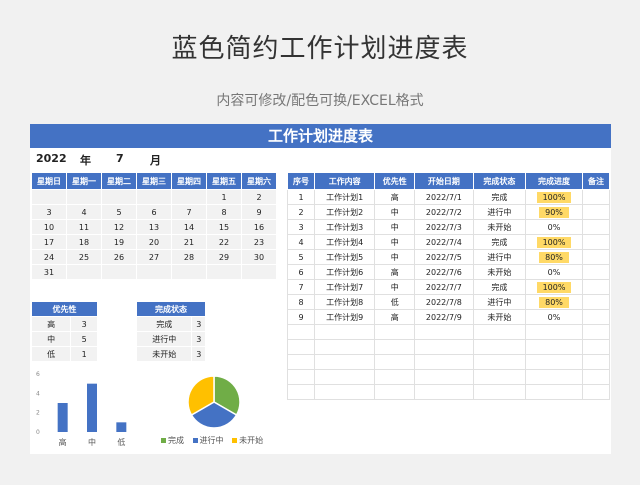 The width and height of the screenshot is (640, 485). What do you see at coordinates (554, 212) in the screenshot?
I see `task-cell: 90%` at bounding box center [554, 212].